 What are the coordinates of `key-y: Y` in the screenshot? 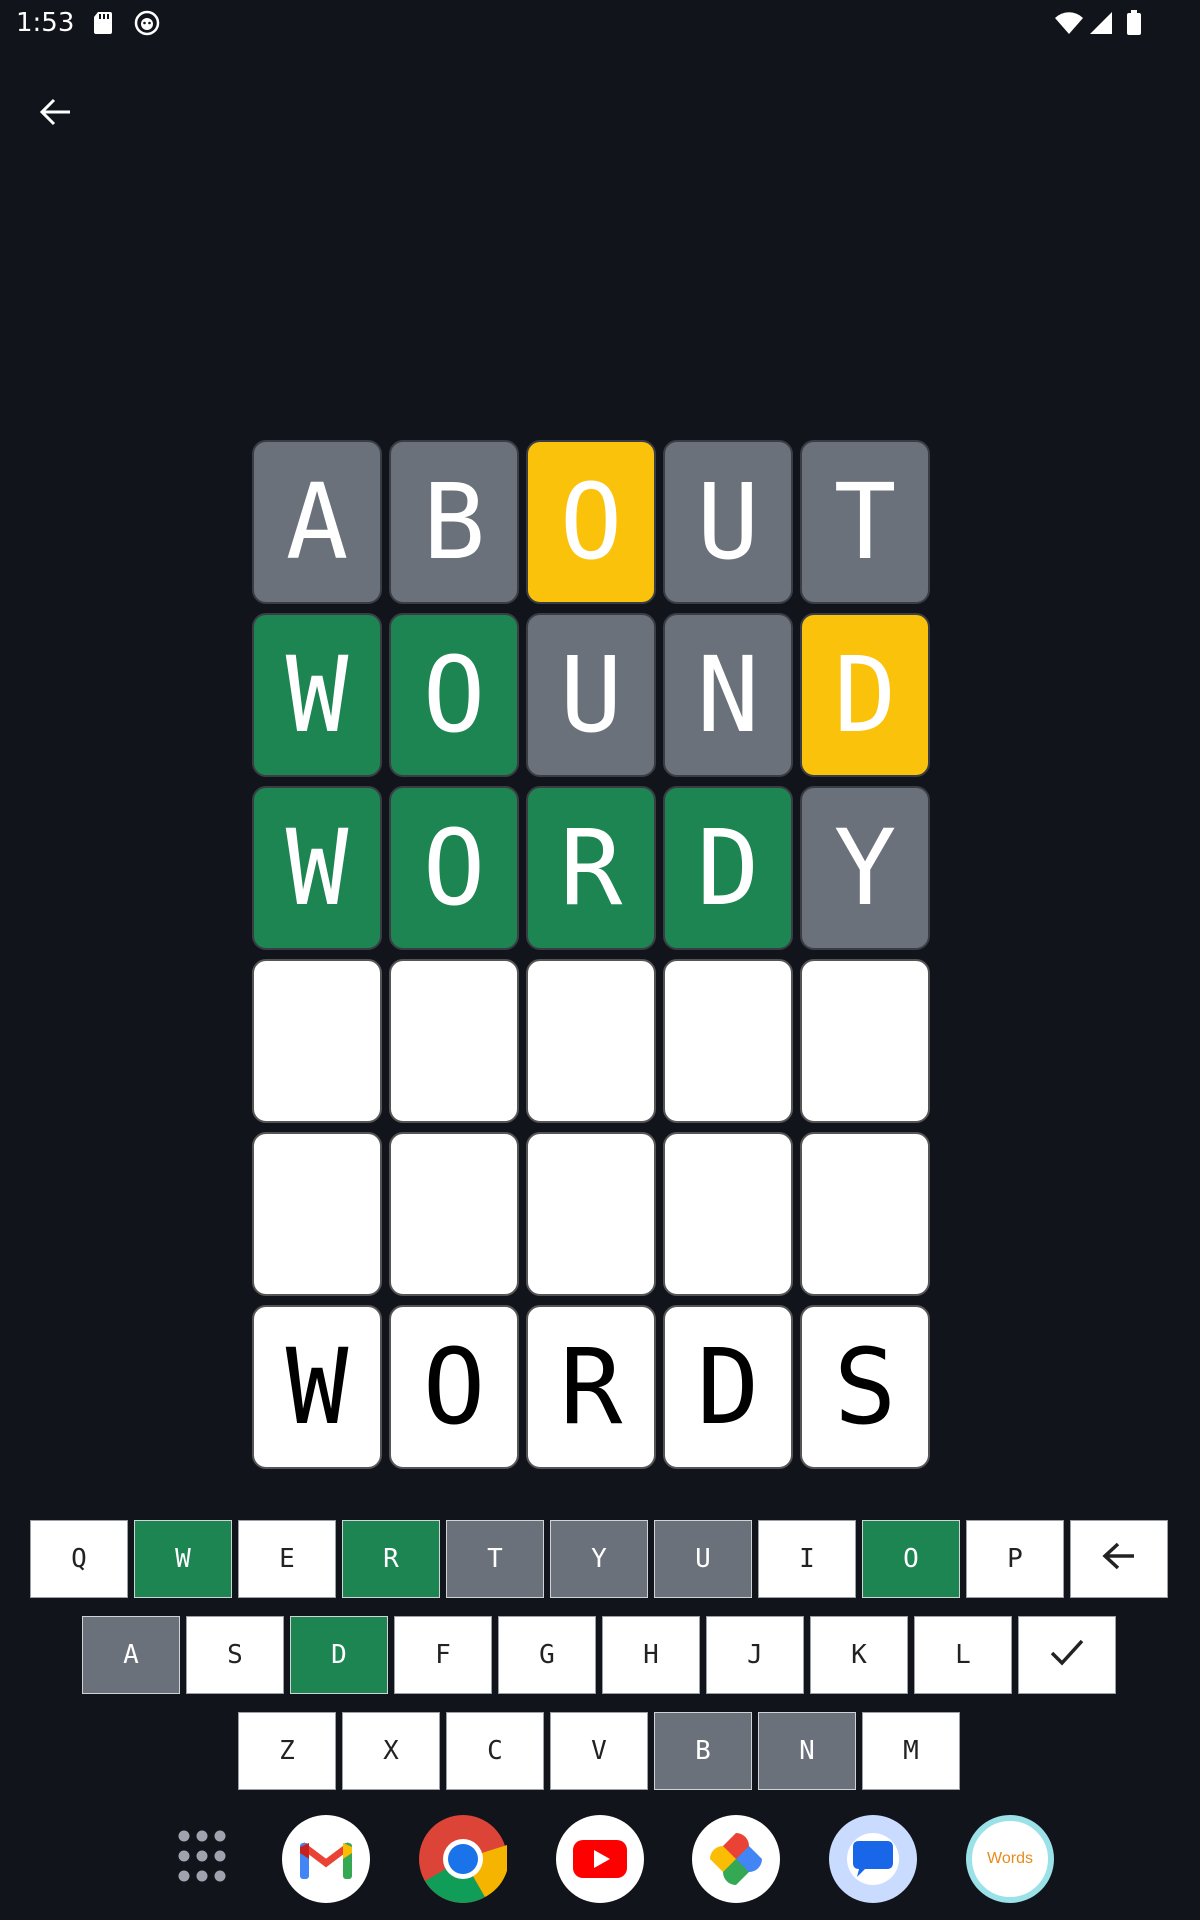 It's located at (599, 1559).